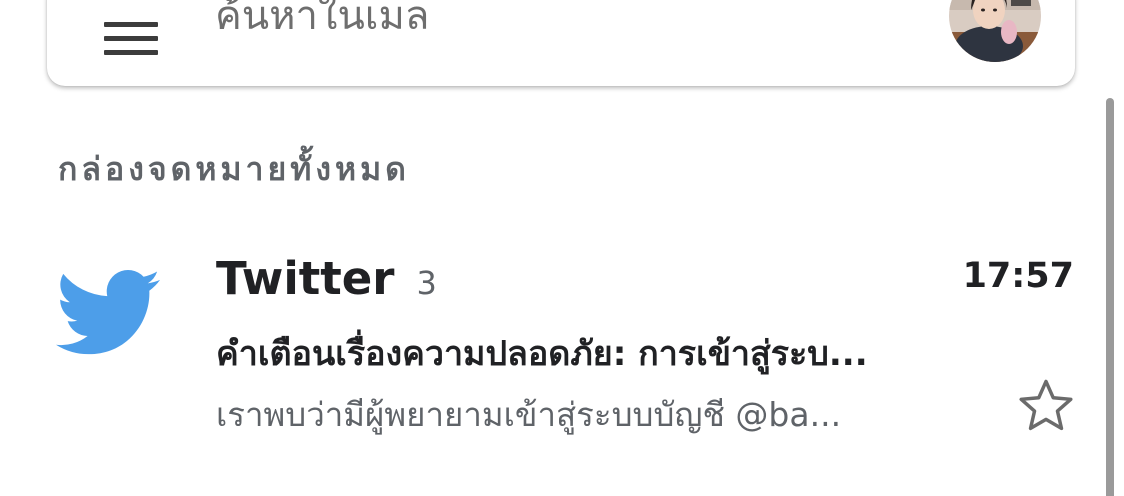 This screenshot has width=1124, height=496. What do you see at coordinates (426, 283) in the screenshot?
I see `thread-count: 3` at bounding box center [426, 283].